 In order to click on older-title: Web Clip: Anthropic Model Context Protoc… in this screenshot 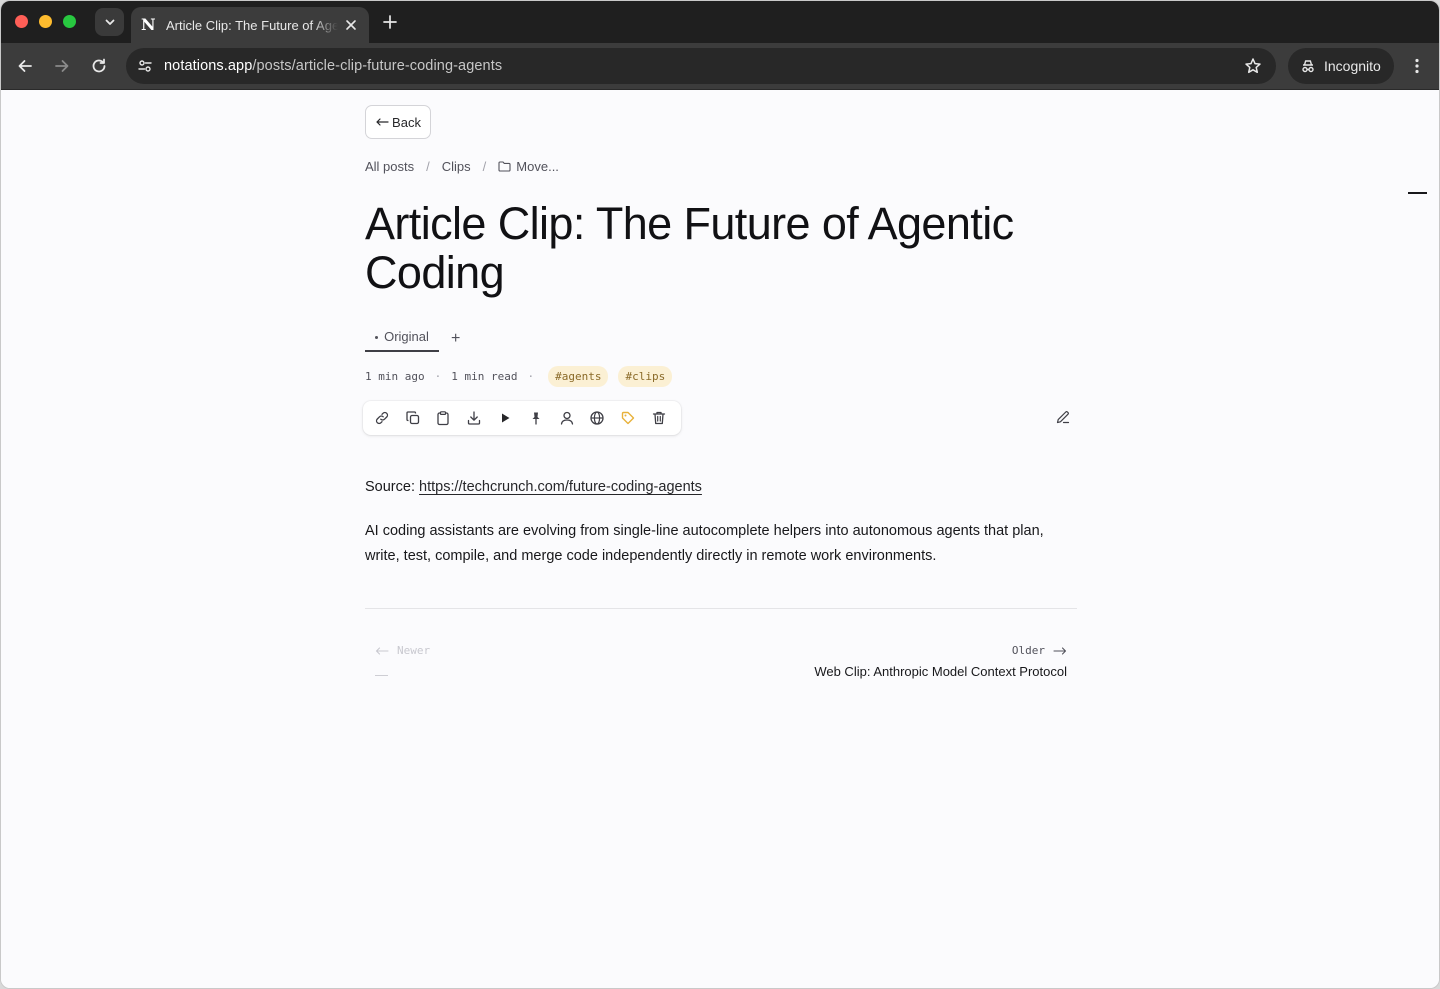, I will do `click(940, 671)`.